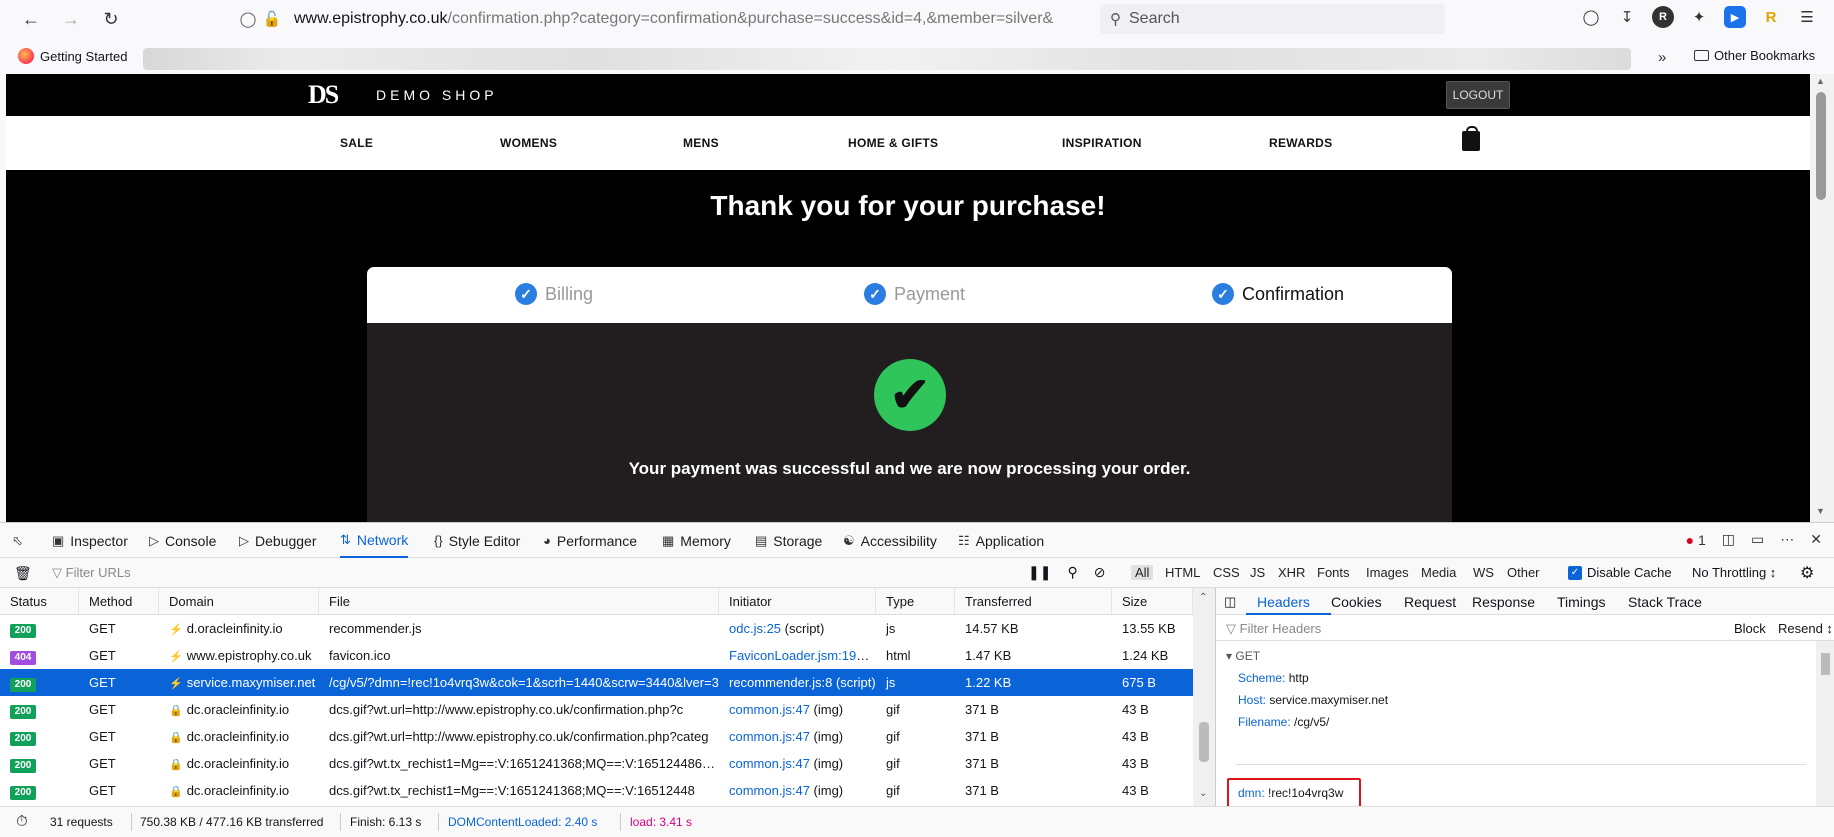 The image size is (1834, 837). I want to click on filter-xhr: XHR, so click(1291, 572).